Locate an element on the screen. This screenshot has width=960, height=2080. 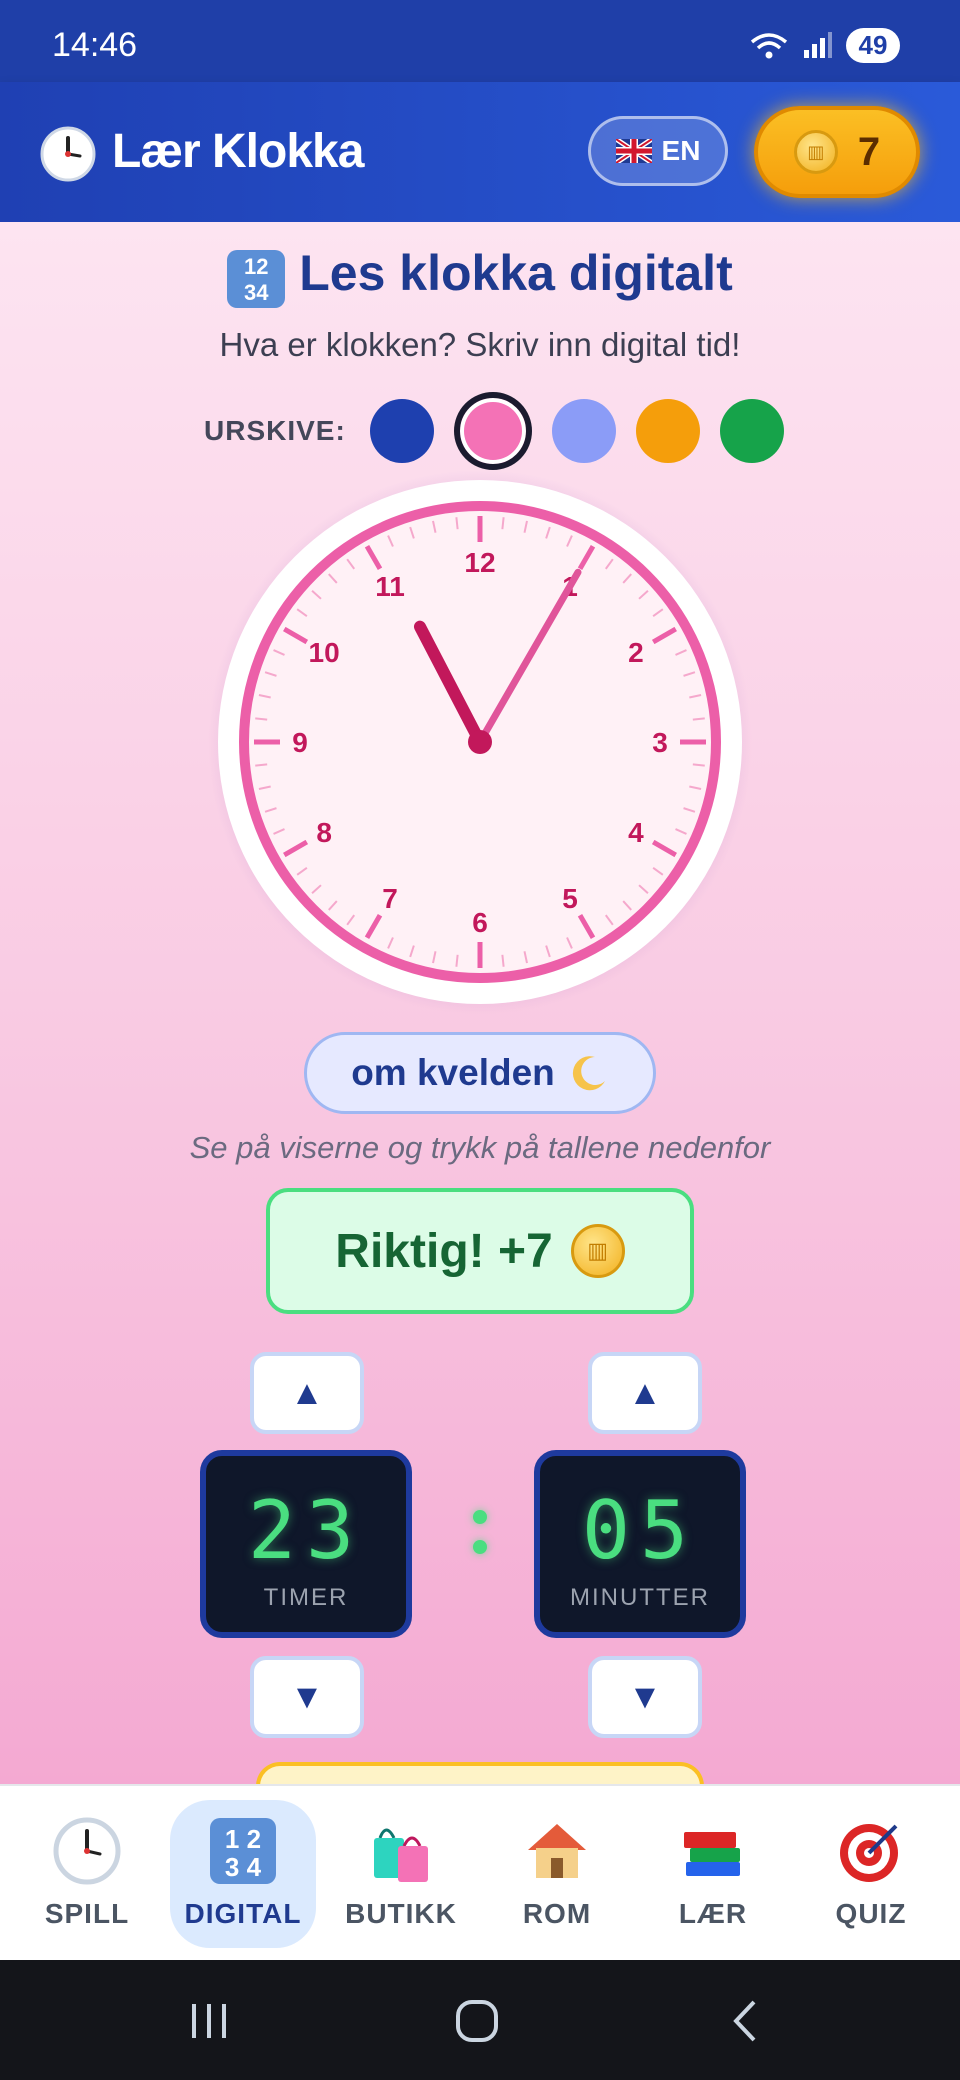
hours-up-button: ▲ is located at coordinates (307, 1393).